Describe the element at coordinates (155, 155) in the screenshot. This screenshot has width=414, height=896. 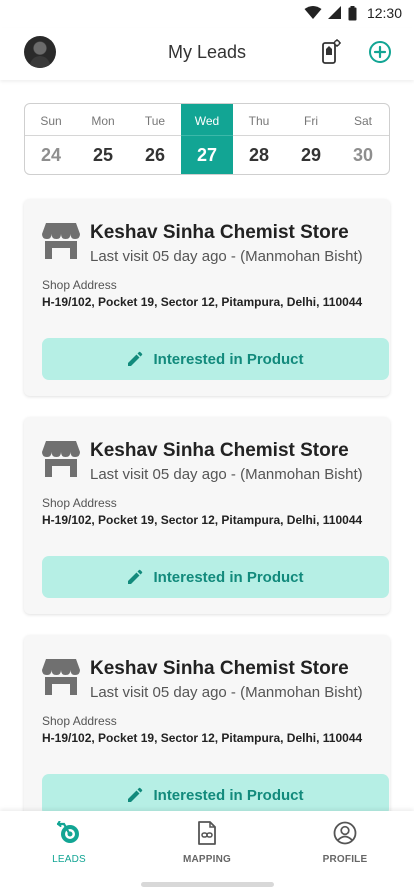
I see `day-number: 26` at that location.